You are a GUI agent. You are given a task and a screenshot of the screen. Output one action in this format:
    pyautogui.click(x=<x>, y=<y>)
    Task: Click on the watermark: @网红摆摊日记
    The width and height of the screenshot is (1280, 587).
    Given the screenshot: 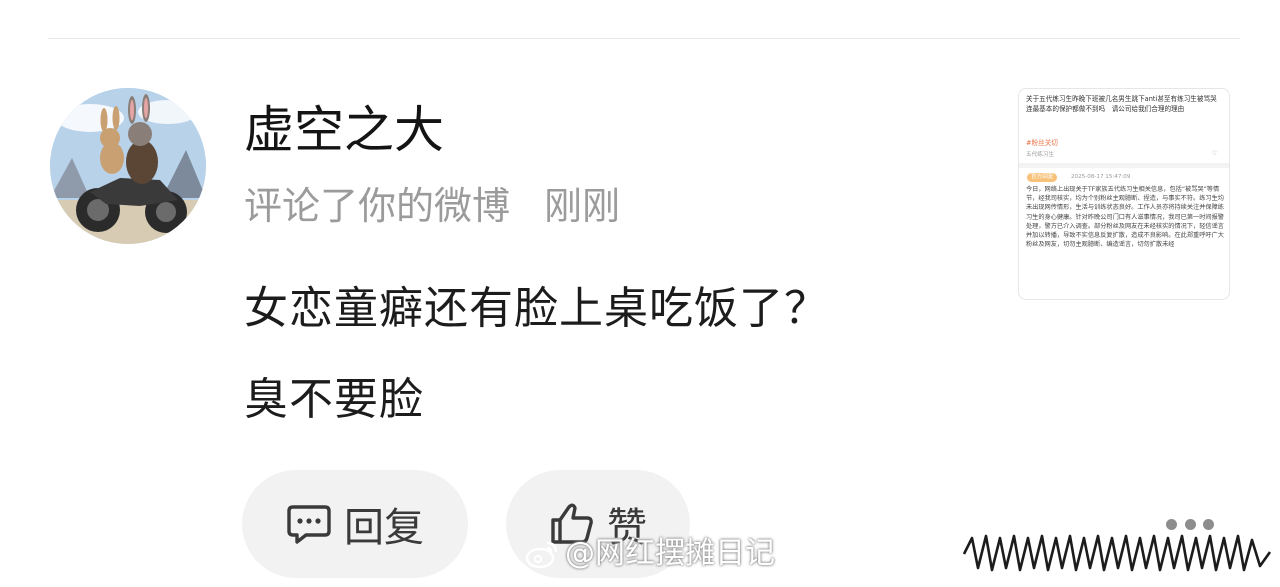 What is the action you would take?
    pyautogui.click(x=650, y=554)
    